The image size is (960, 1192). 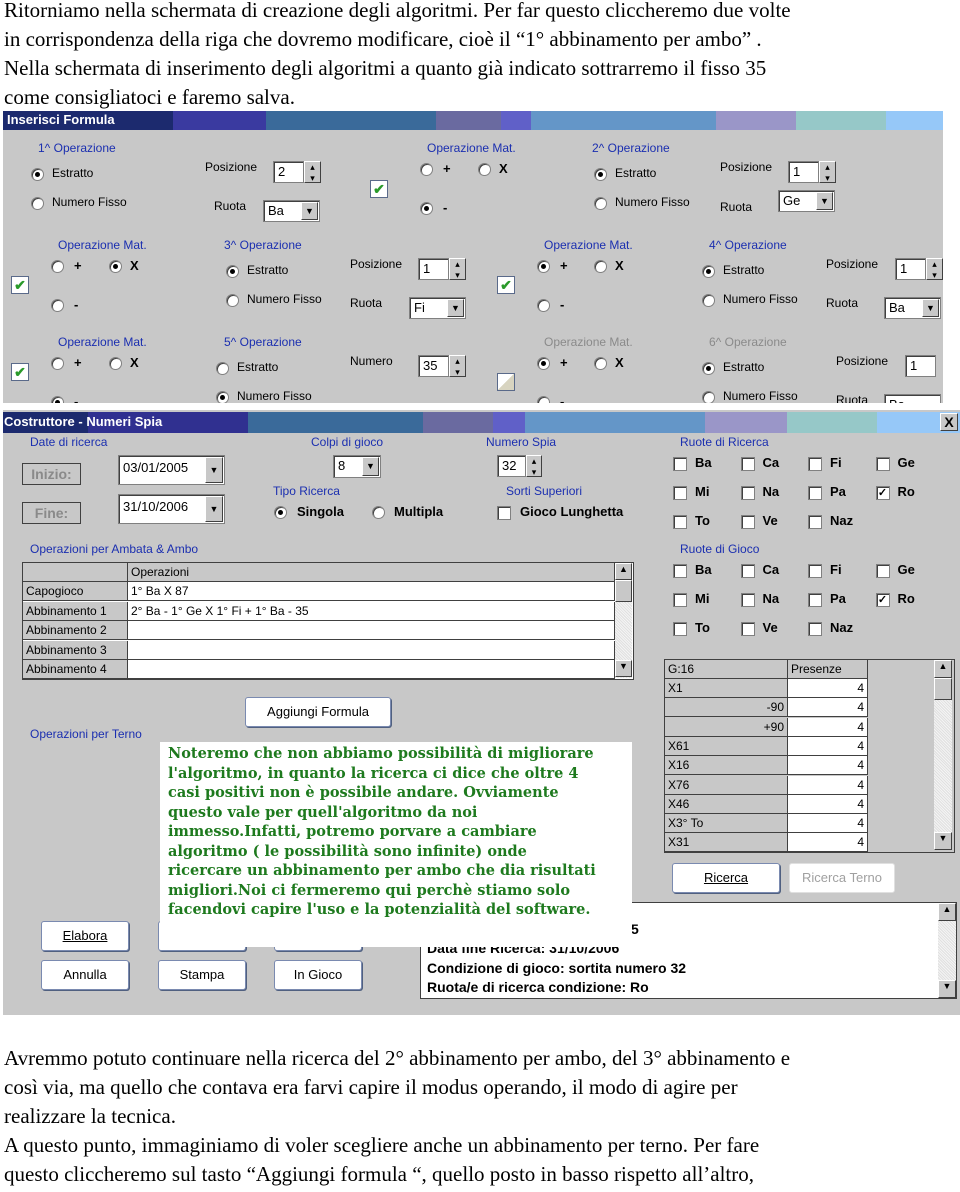 What do you see at coordinates (882, 600) in the screenshot?
I see `ruota-ro-checkbox: ✓` at bounding box center [882, 600].